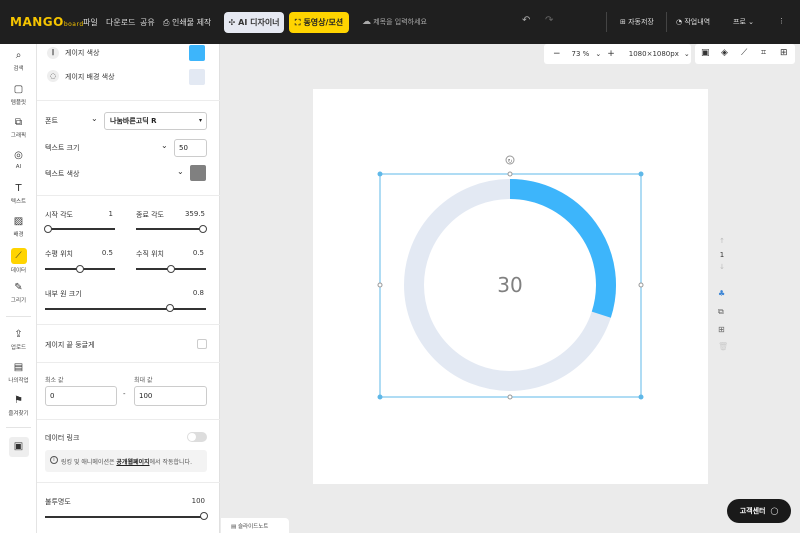 The width and height of the screenshot is (800, 533). What do you see at coordinates (197, 77) in the screenshot?
I see `gauge-bg-color-swatch` at bounding box center [197, 77].